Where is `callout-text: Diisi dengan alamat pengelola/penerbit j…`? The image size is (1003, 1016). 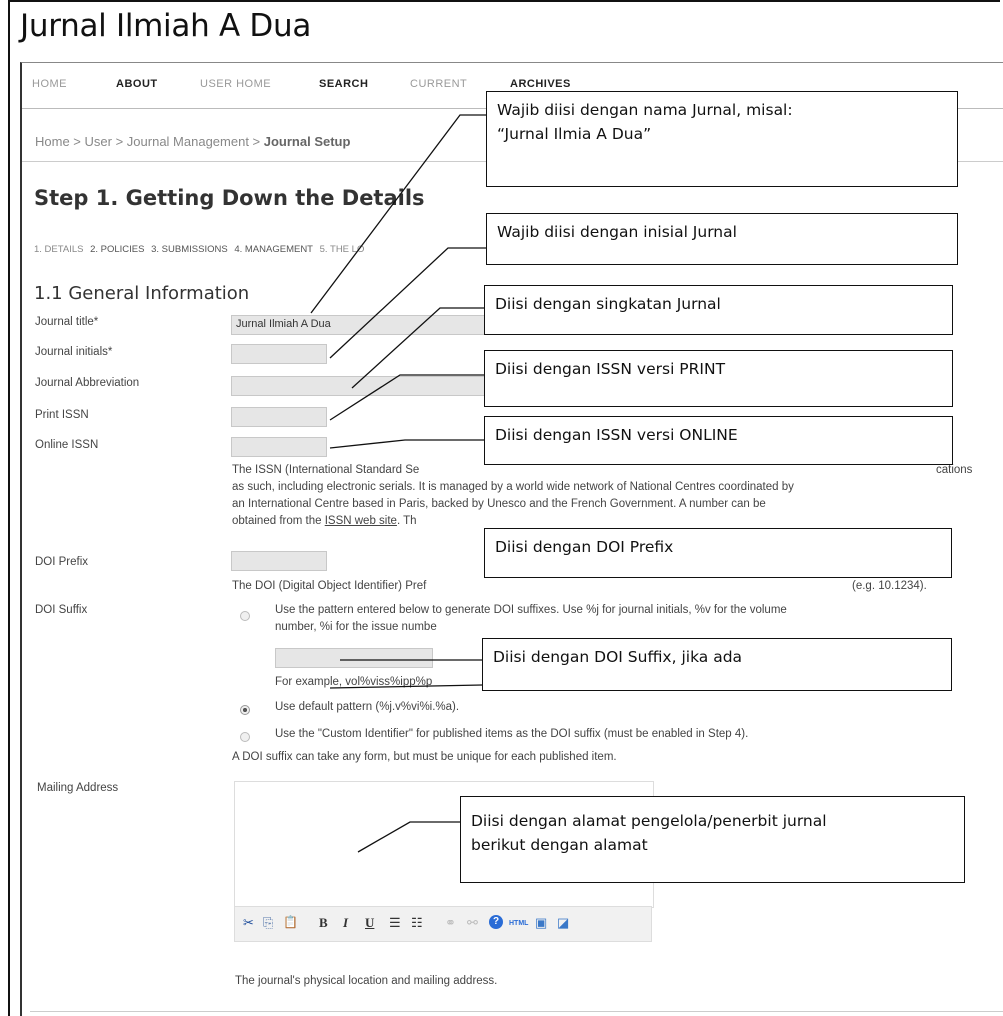 callout-text: Diisi dengan alamat pengelola/penerbit j… is located at coordinates (649, 821).